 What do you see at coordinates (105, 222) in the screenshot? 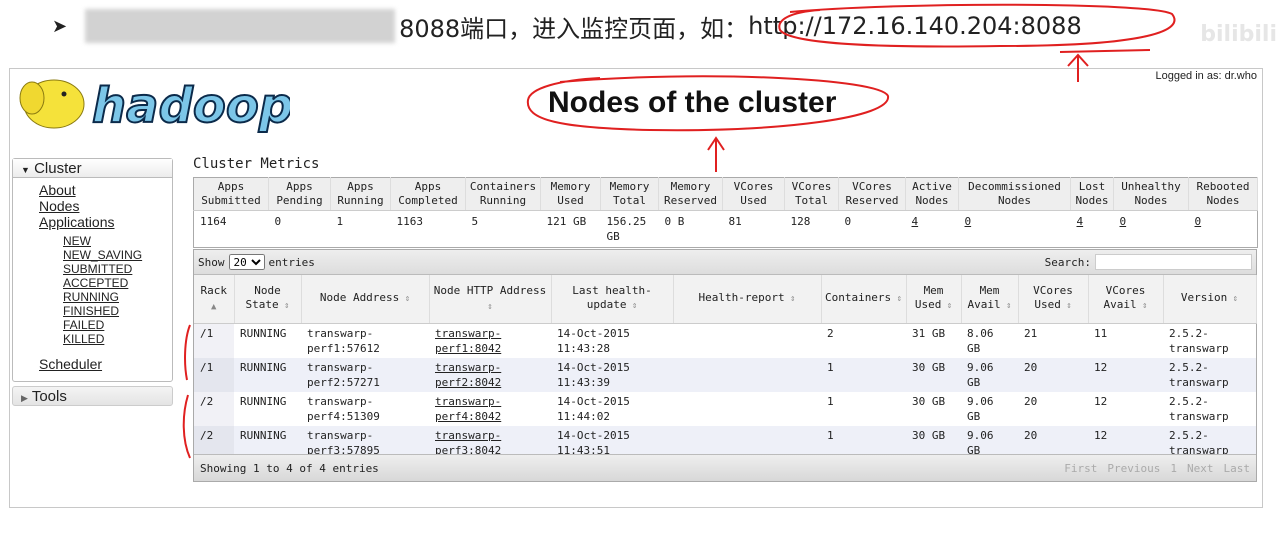
I see `sidebar-item-applications: Applications` at bounding box center [105, 222].